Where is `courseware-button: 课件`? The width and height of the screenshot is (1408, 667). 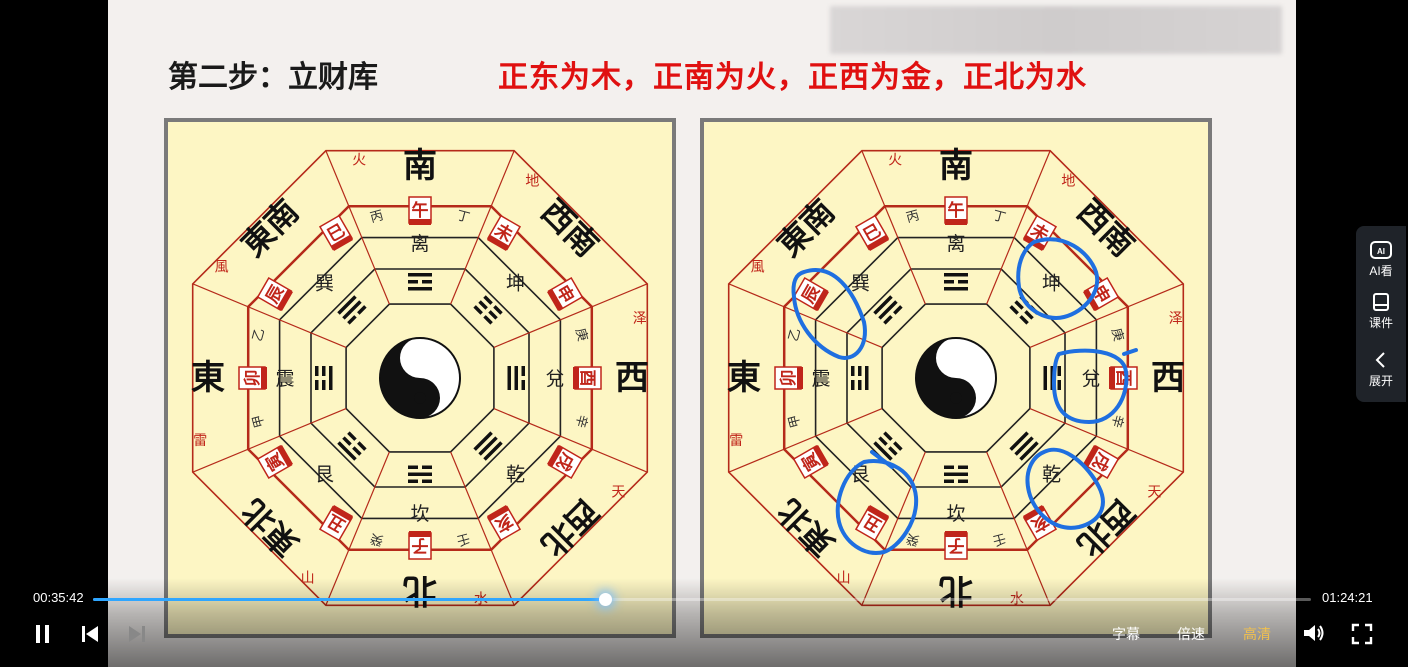 courseware-button: 课件 is located at coordinates (1381, 311).